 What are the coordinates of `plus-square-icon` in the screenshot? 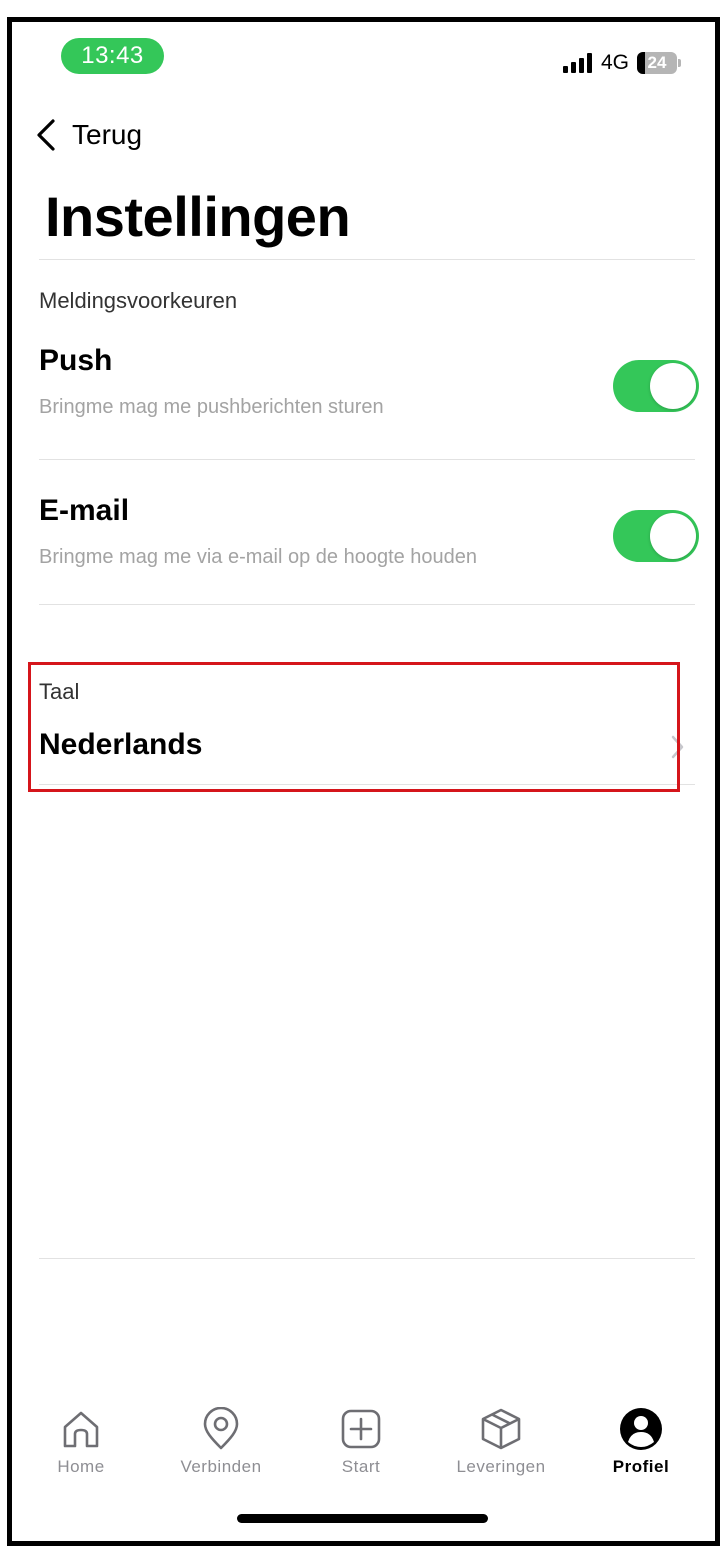 It's located at (361, 1429).